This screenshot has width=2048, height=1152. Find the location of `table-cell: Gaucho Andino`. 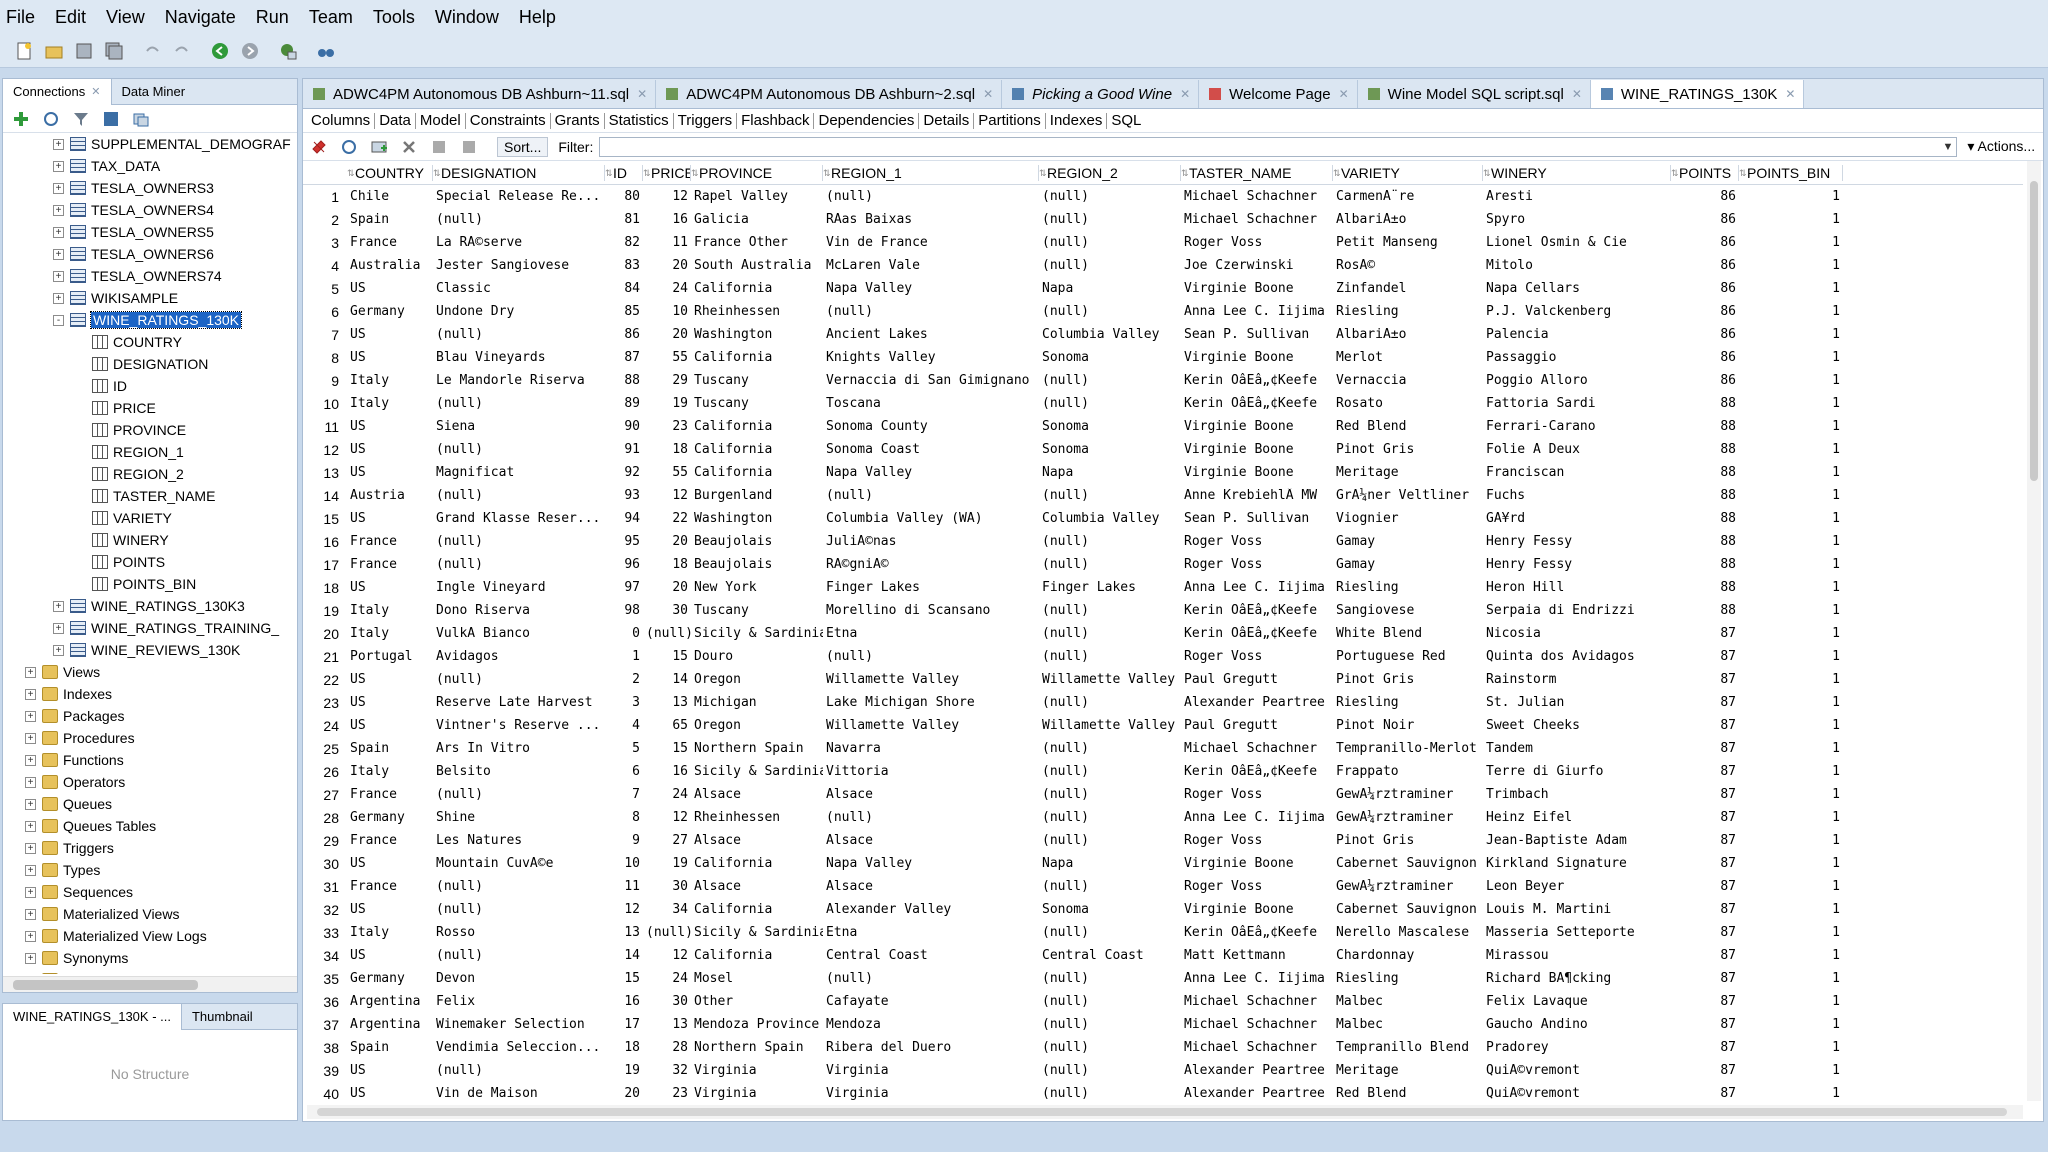

table-cell: Gaucho Andino is located at coordinates (1577, 1024).